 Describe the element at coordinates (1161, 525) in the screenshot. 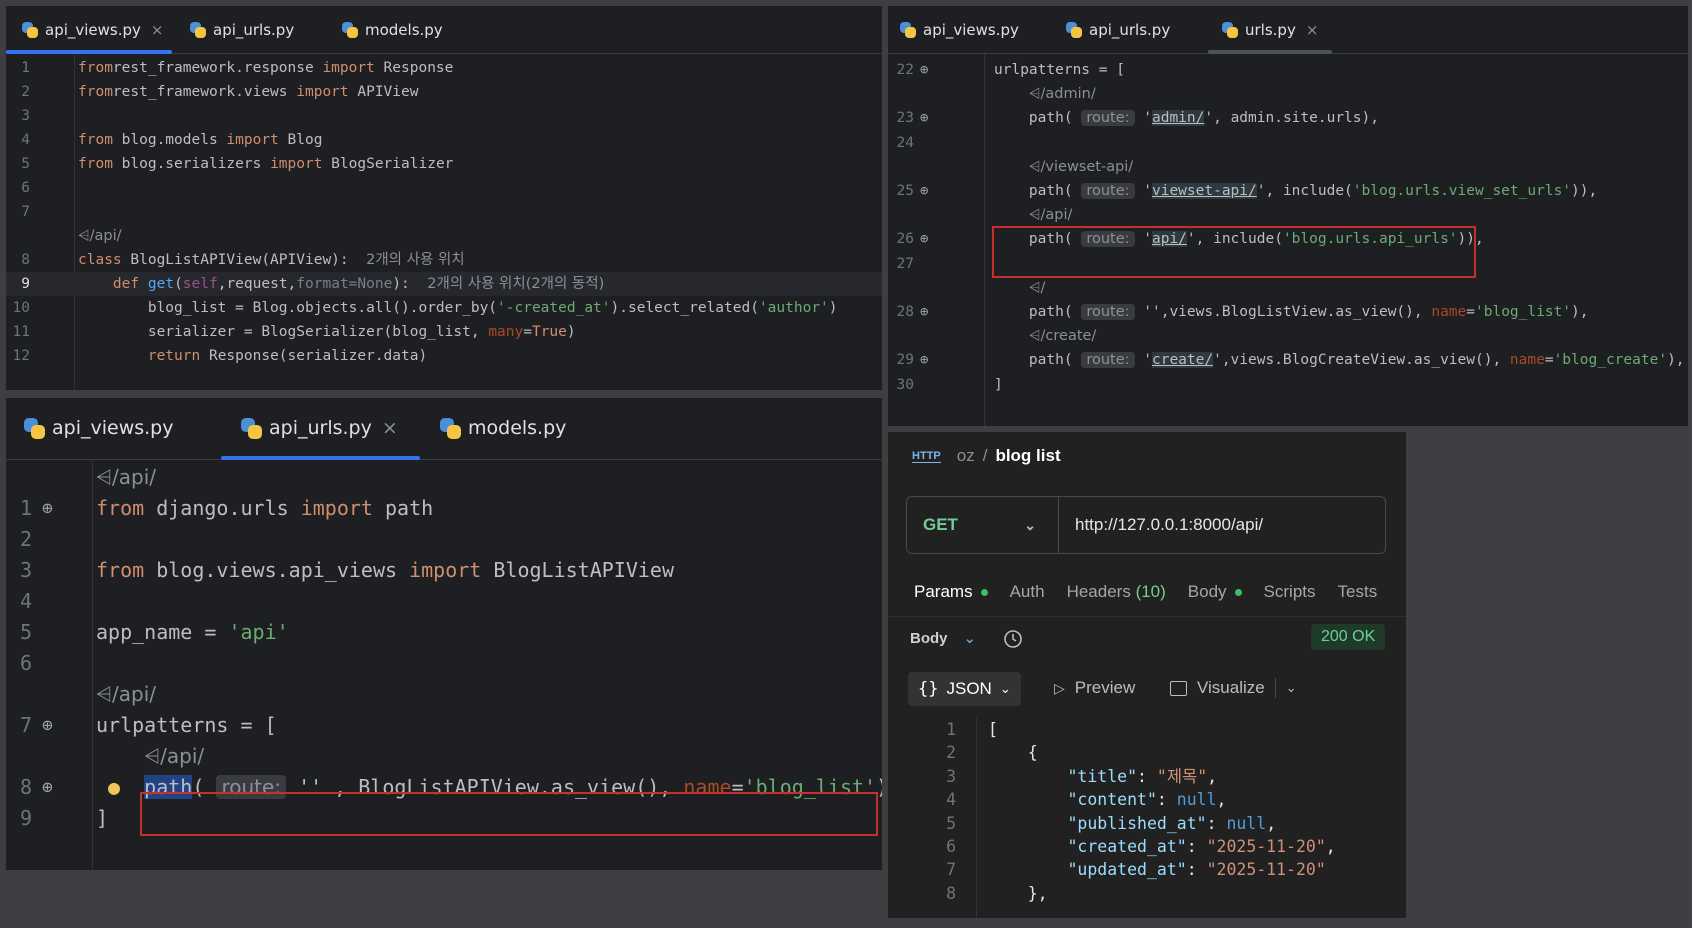

I see `url-input: http://127.0.0.1:8000/api/` at that location.